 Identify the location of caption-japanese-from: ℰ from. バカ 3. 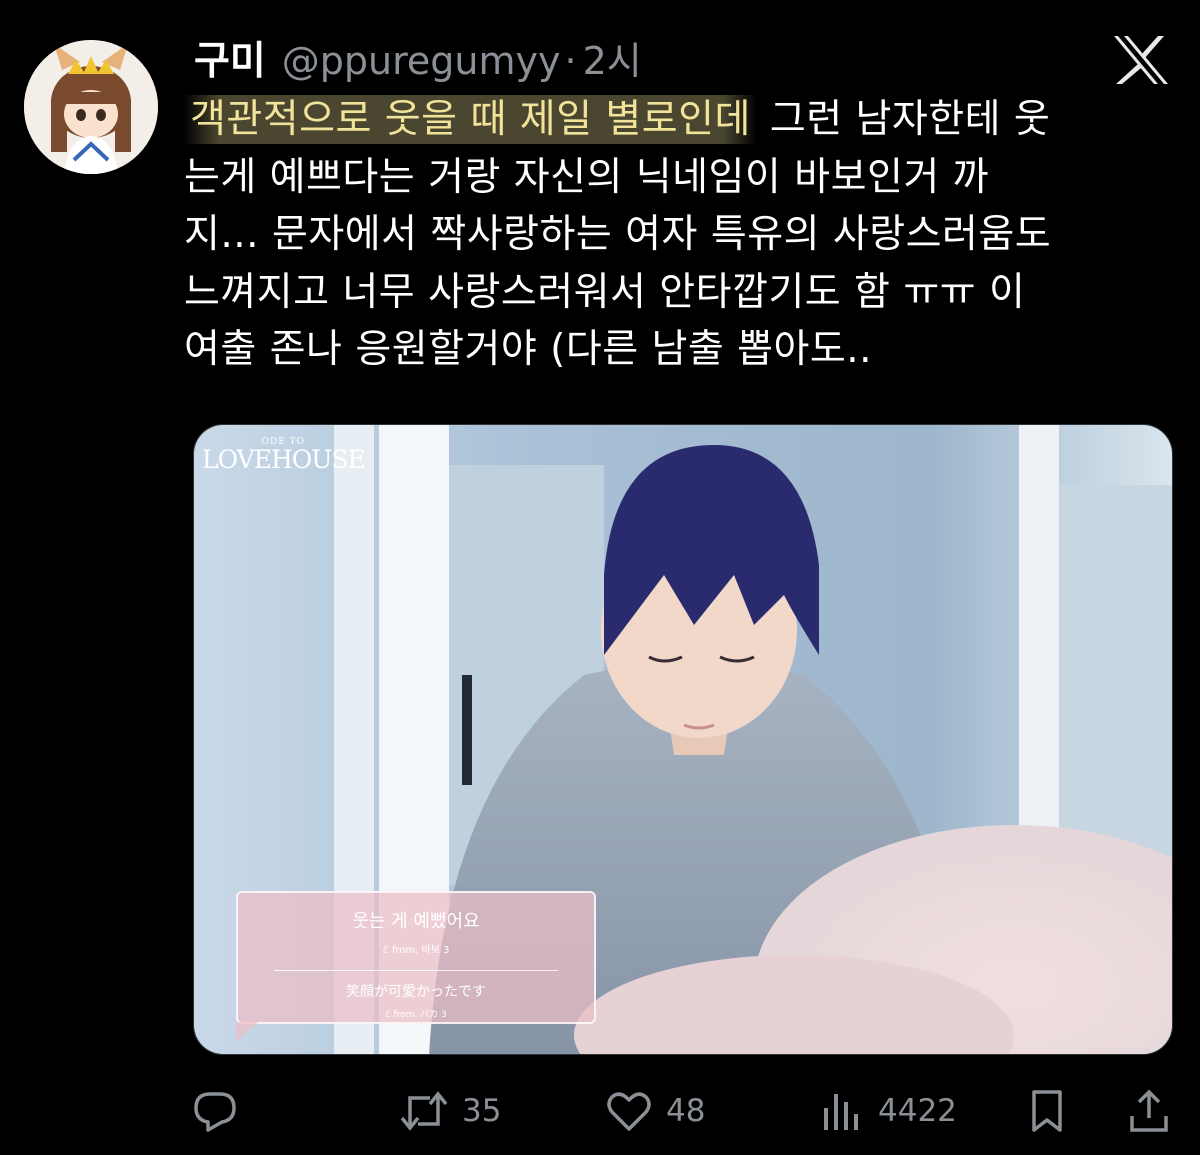
(416, 1015).